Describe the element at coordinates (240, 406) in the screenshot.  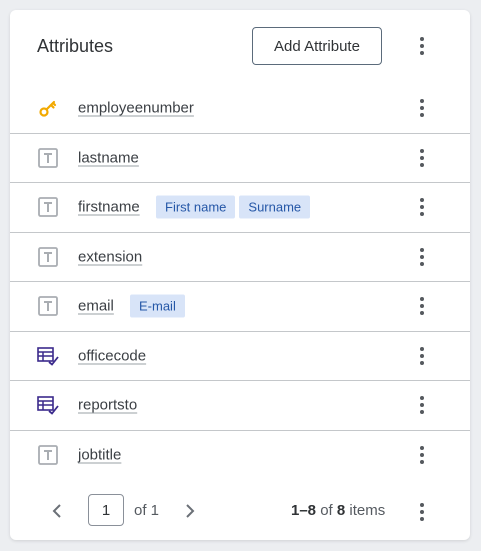
I see `attribute-row: reportsto` at that location.